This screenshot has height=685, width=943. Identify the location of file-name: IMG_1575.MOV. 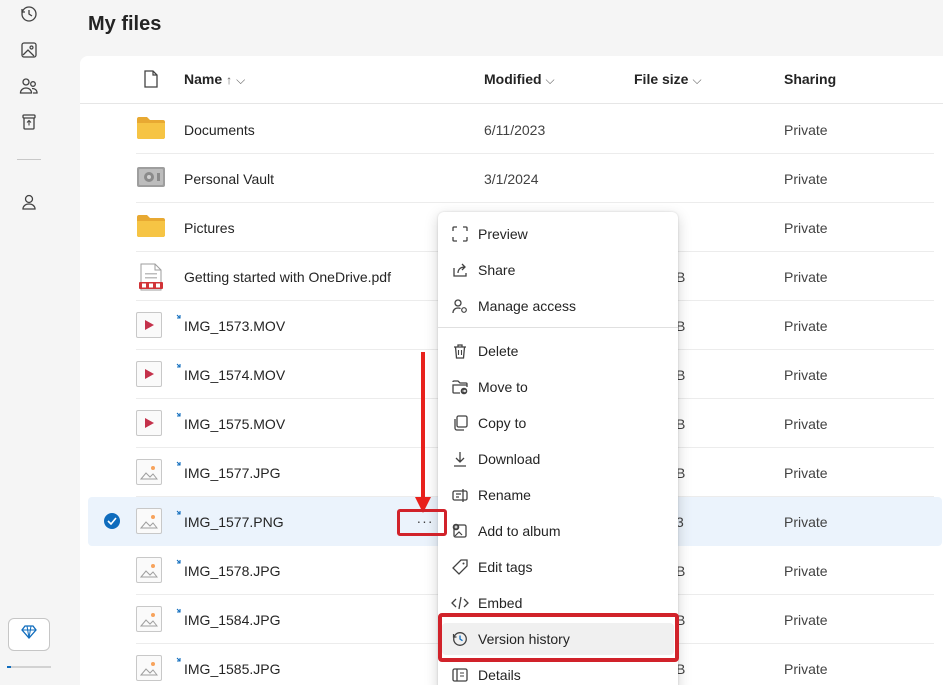
(234, 424).